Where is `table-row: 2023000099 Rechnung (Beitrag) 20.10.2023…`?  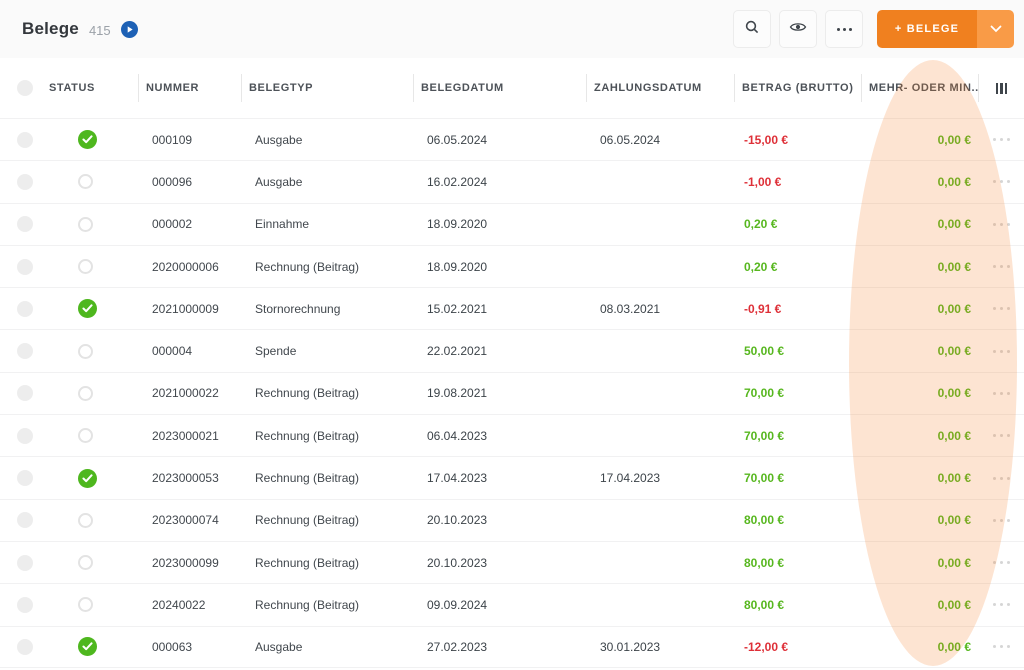
table-row: 2023000099 Rechnung (Beitrag) 20.10.2023… is located at coordinates (512, 561).